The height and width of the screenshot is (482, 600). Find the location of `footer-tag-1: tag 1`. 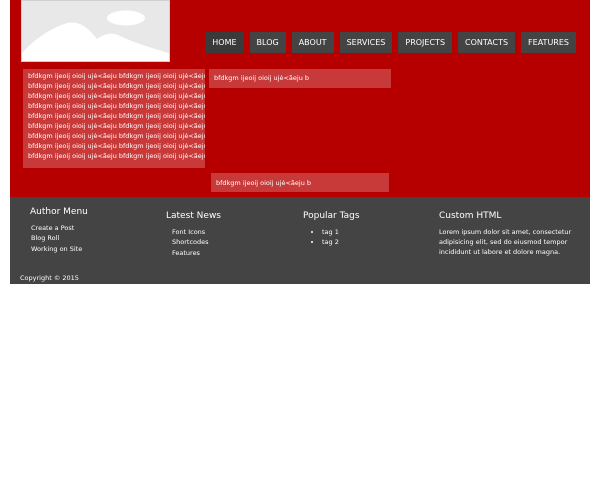

footer-tag-1: tag 1 is located at coordinates (330, 232).